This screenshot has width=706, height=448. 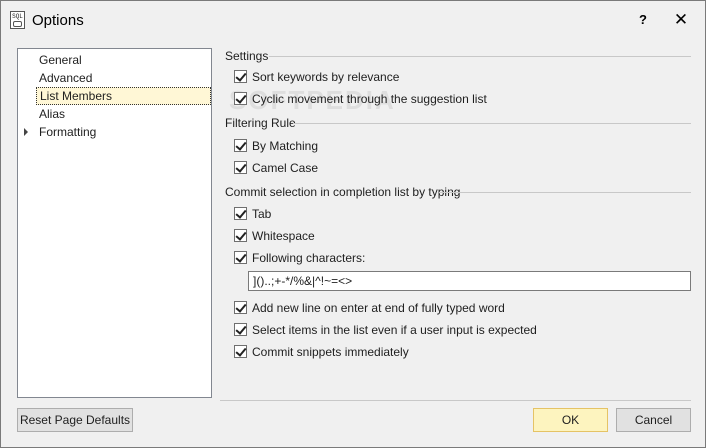 What do you see at coordinates (240, 307) in the screenshot?
I see `add-new-line-checkbox` at bounding box center [240, 307].